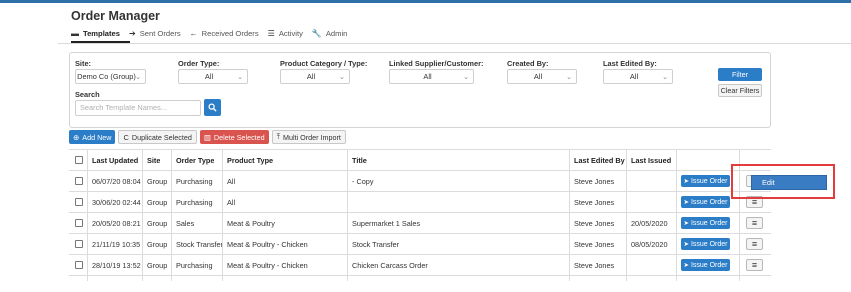 The image size is (851, 292). Describe the element at coordinates (599, 160) in the screenshot. I see `col-last-edited-by: Last Edited By` at that location.